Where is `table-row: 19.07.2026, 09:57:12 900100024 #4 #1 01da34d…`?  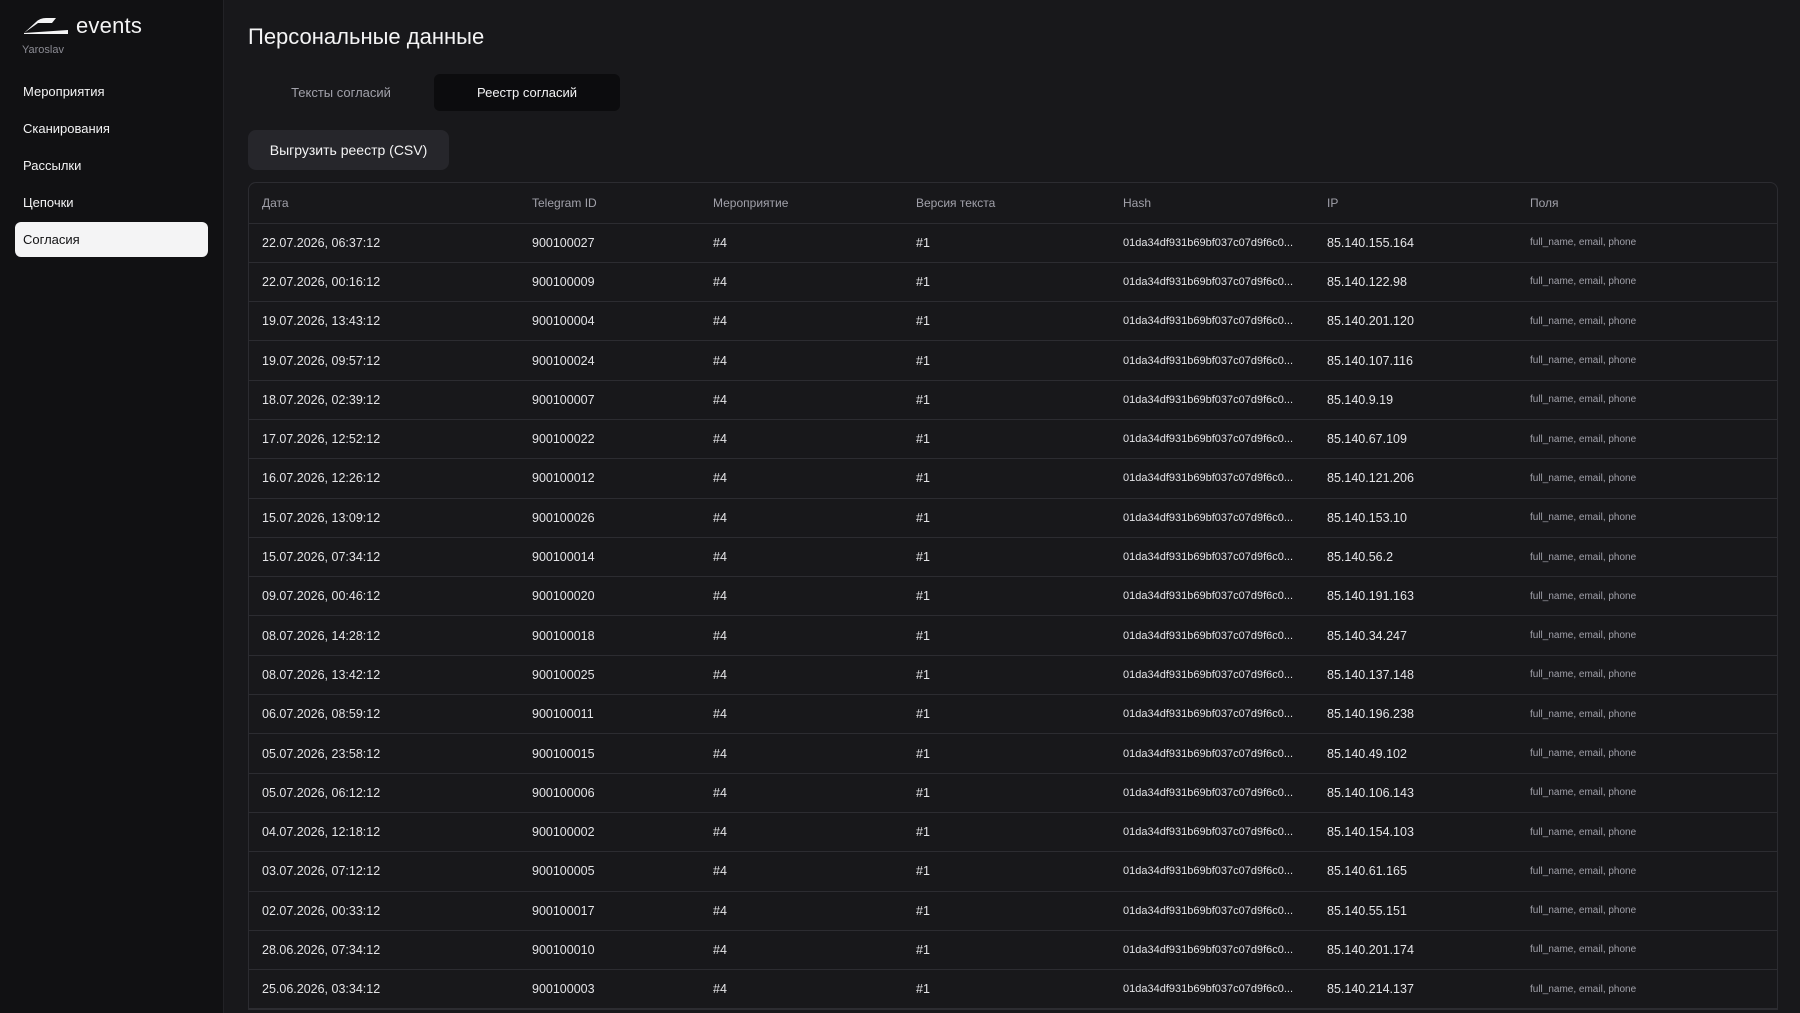 table-row: 19.07.2026, 09:57:12 900100024 #4 #1 01da34d… is located at coordinates (1013, 360).